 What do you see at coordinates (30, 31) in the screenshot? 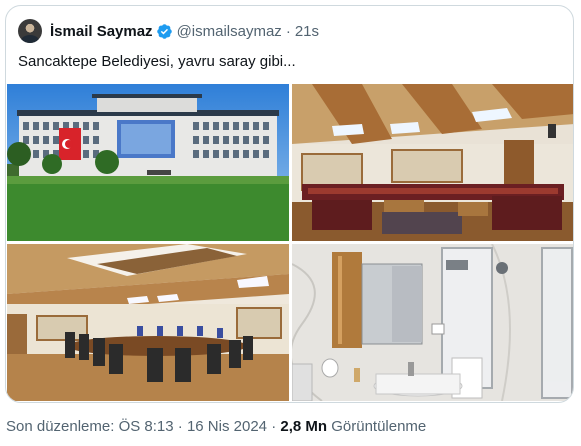
I see `author-avatar` at bounding box center [30, 31].